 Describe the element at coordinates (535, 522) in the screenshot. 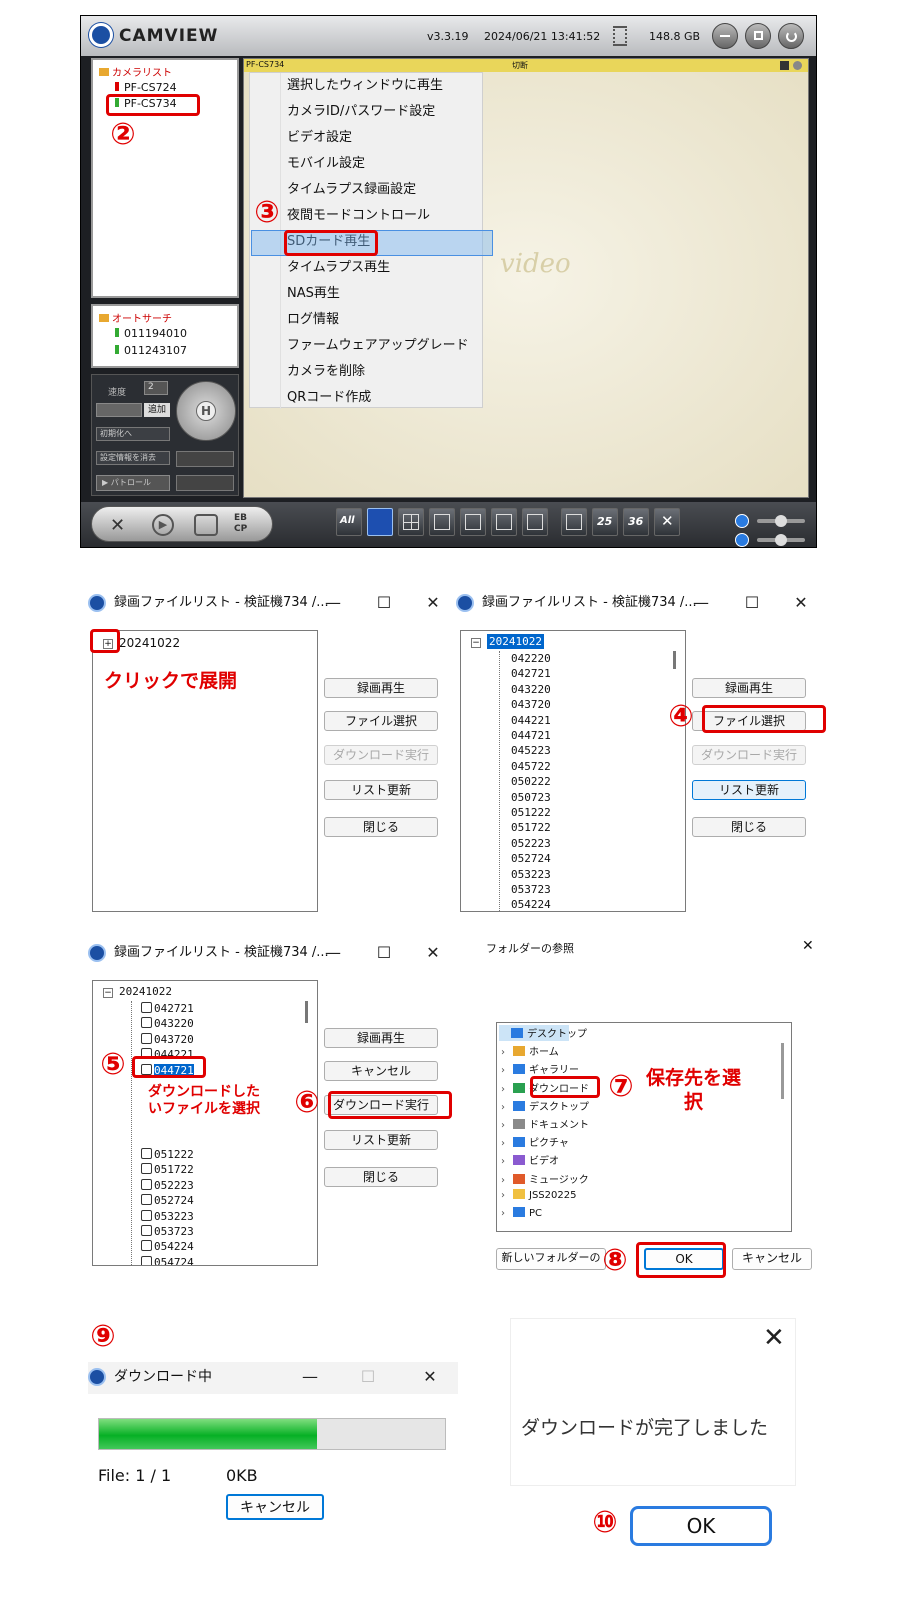

I see `layout-16-button` at that location.